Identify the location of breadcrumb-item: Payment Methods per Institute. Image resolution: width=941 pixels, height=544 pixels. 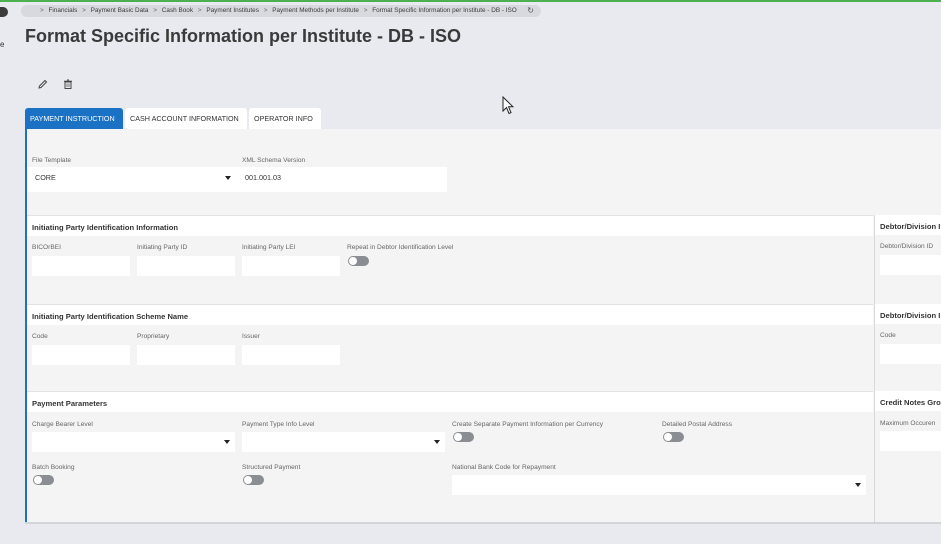
(315, 10).